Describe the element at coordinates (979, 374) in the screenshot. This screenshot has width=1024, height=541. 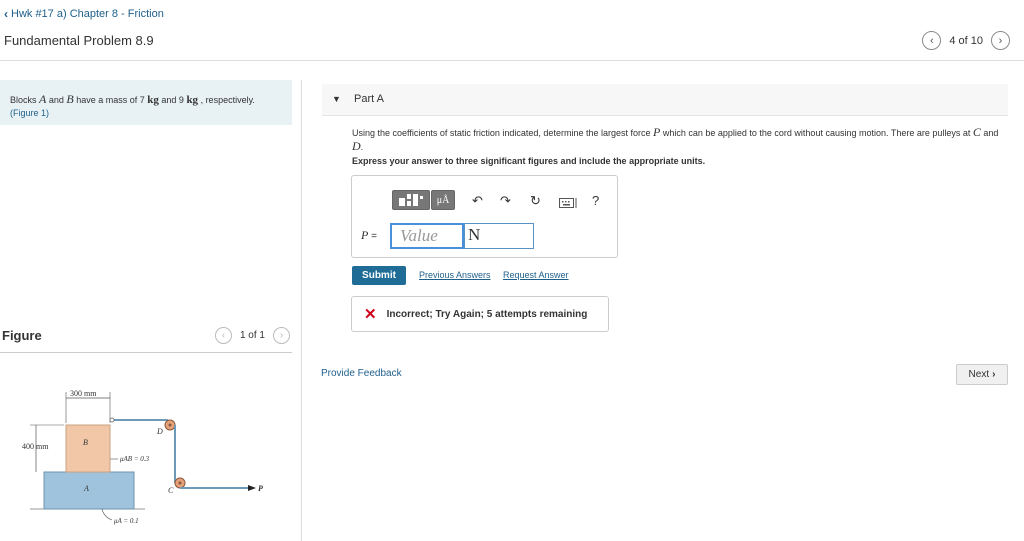
I see `next-label: Next` at that location.